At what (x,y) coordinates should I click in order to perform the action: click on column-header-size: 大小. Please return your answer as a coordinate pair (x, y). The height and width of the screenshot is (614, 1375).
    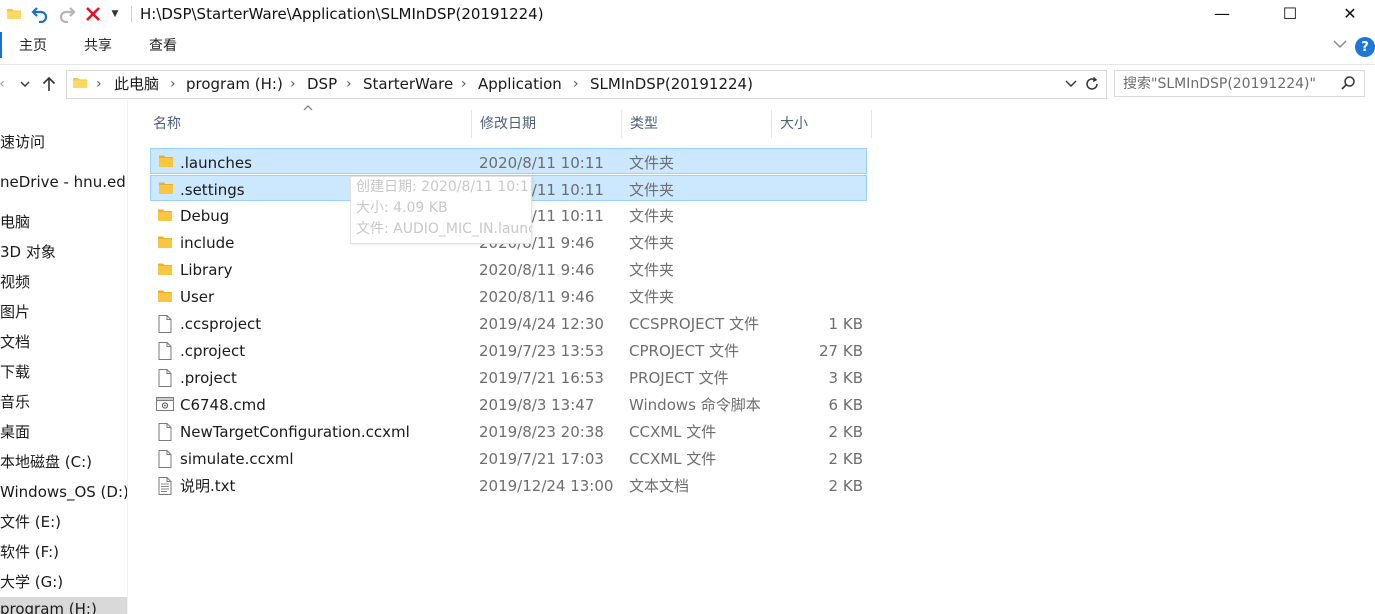
    Looking at the image, I should click on (821, 125).